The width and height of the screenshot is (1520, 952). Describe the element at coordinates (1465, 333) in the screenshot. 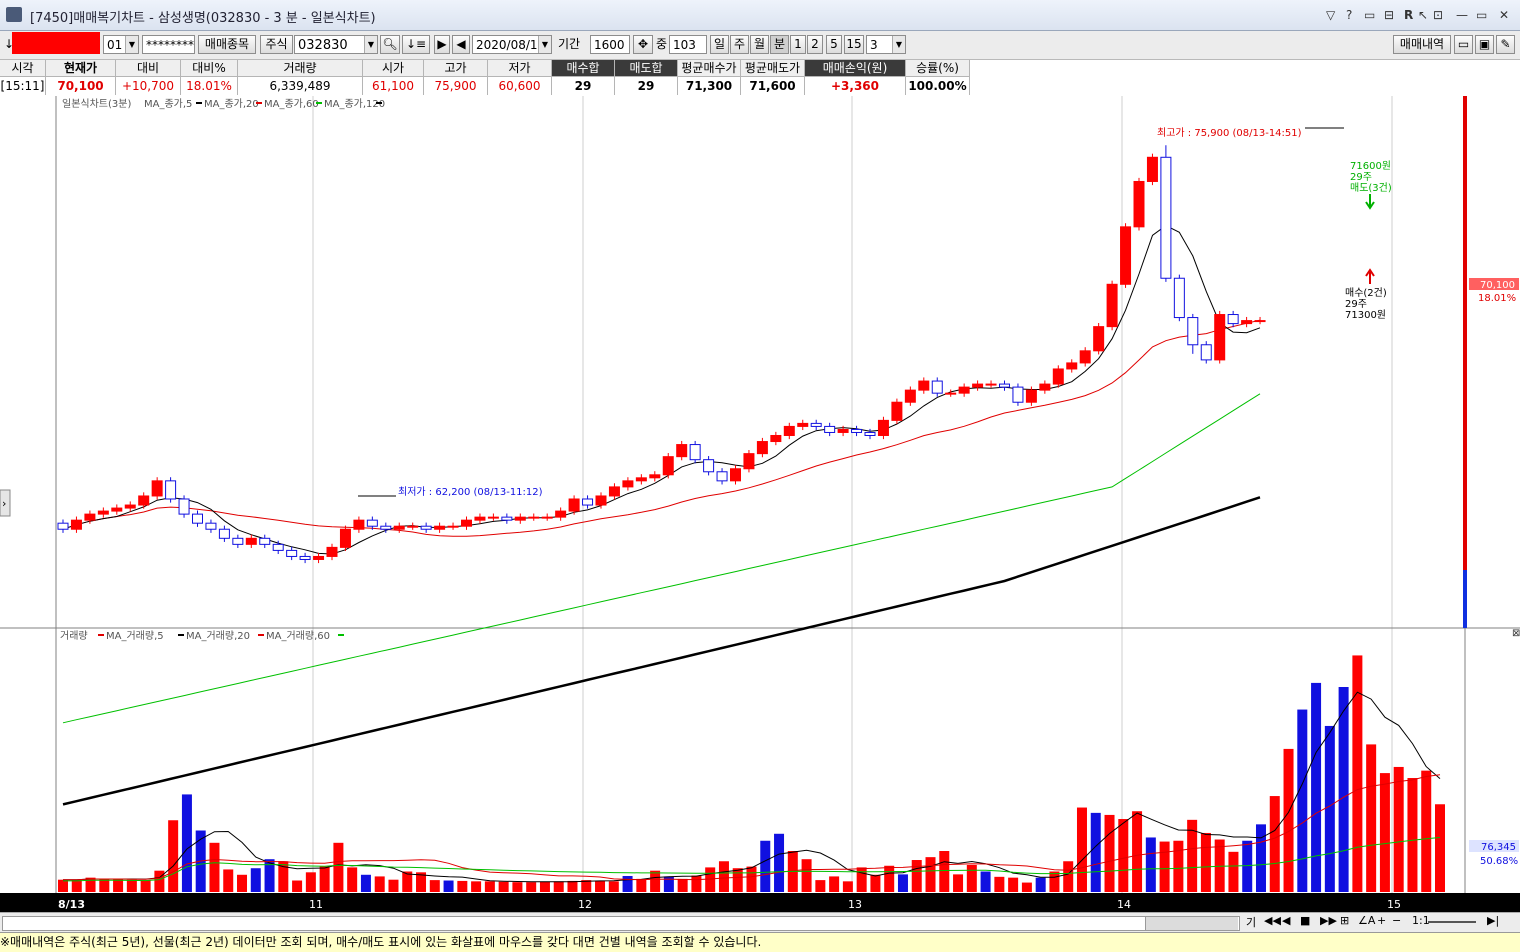

I see `scroll-indicator-red` at that location.